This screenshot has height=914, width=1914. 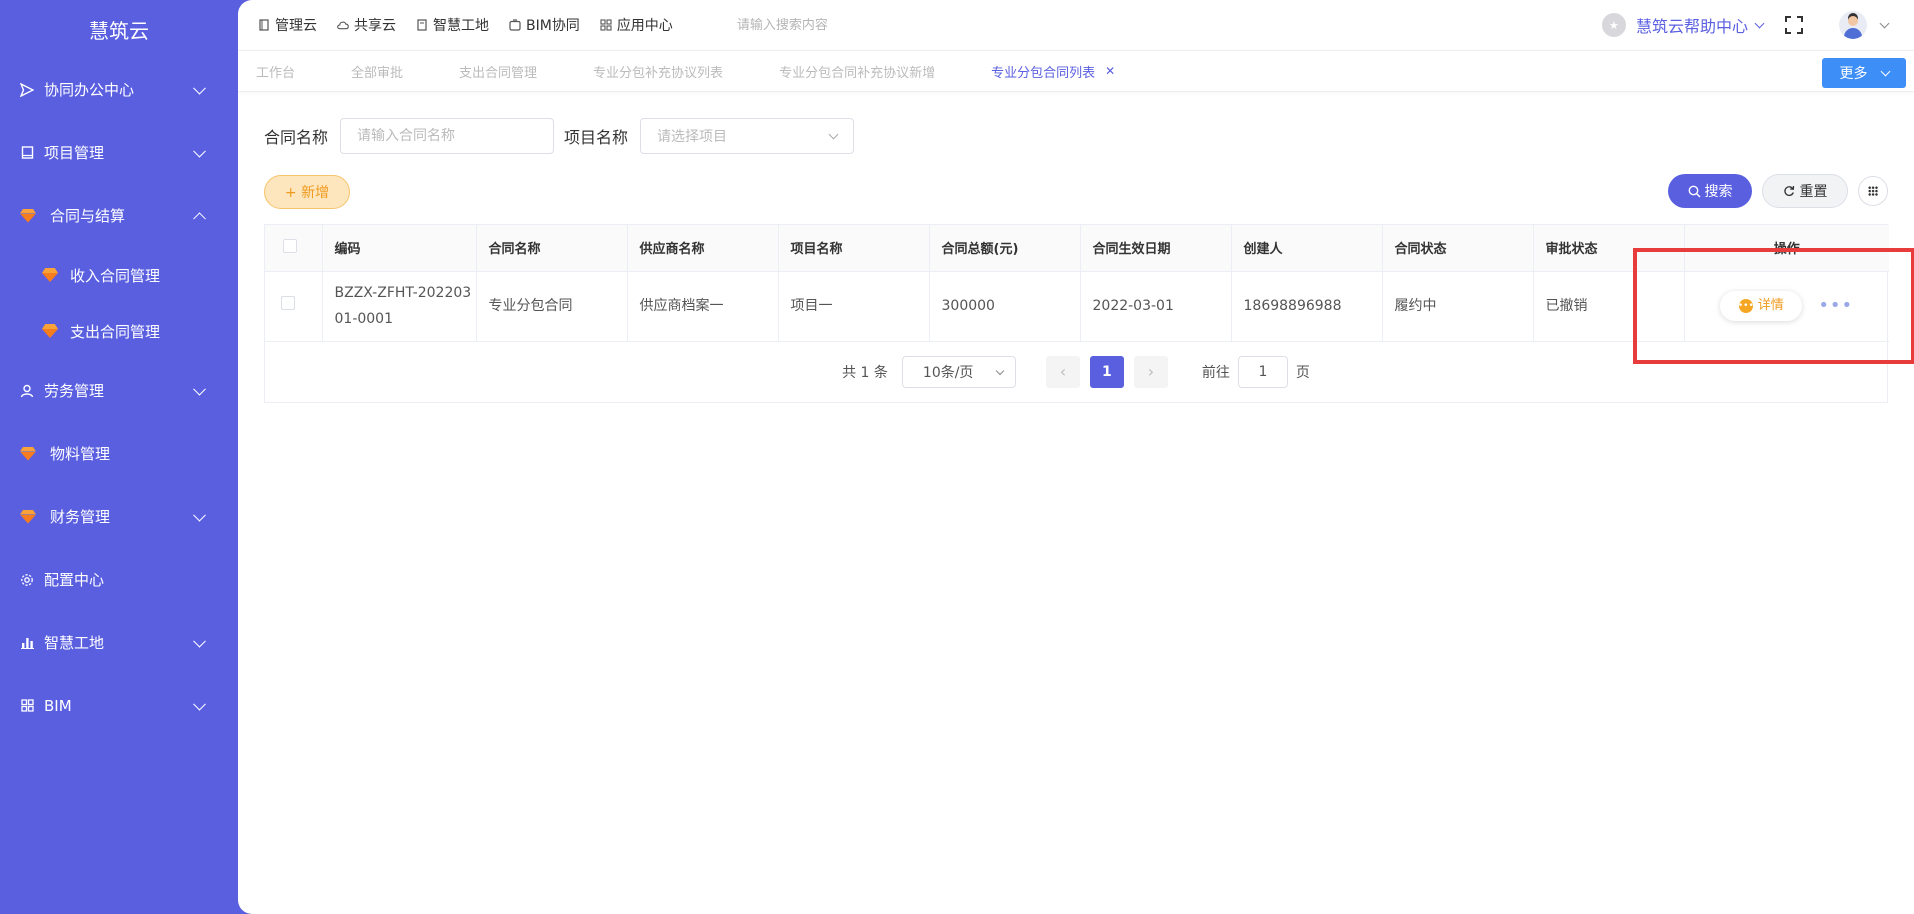 I want to click on top-bar: 管理云 共享云 智慧工地 BIM协同 应用中心 ★ 慧筑云帮助中心, so click(x=1076, y=25).